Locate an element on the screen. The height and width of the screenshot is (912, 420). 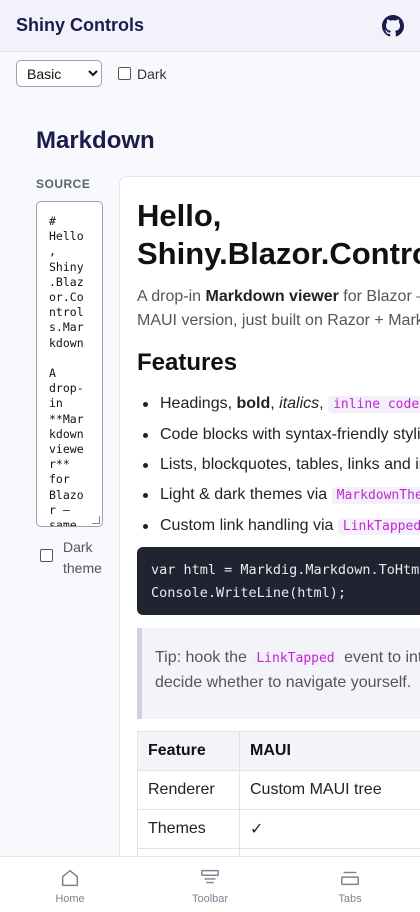
list-item: Code blocks with syntax-friendly styling is located at coordinates (278, 435).